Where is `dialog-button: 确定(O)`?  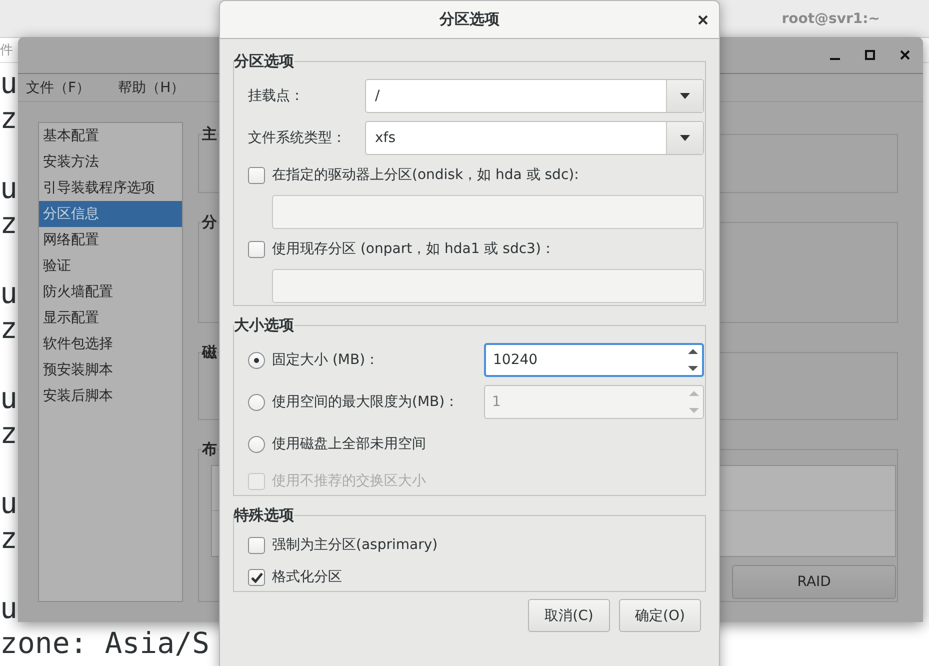 dialog-button: 确定(O) is located at coordinates (660, 615).